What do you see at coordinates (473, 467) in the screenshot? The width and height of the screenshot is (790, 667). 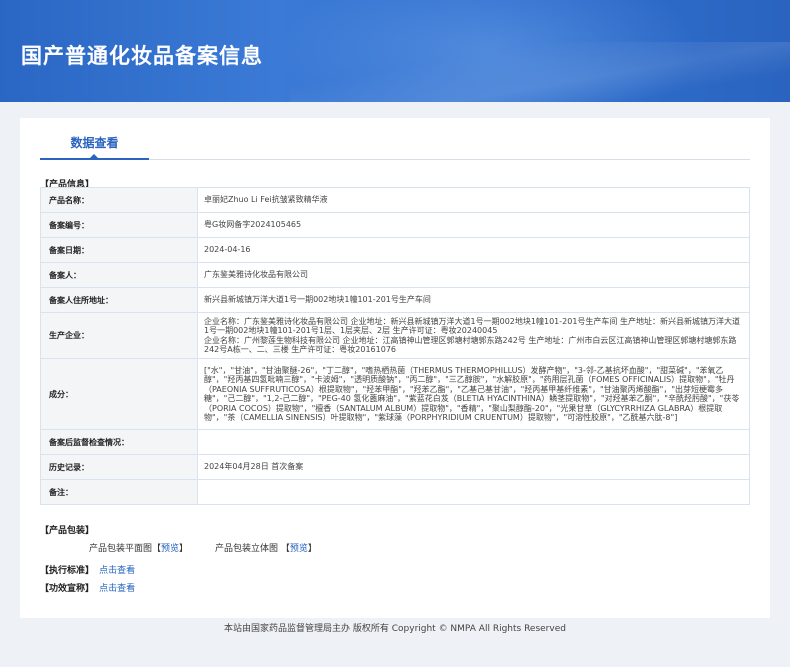 I see `row-value: 2024年04月28日 首次备案` at bounding box center [473, 467].